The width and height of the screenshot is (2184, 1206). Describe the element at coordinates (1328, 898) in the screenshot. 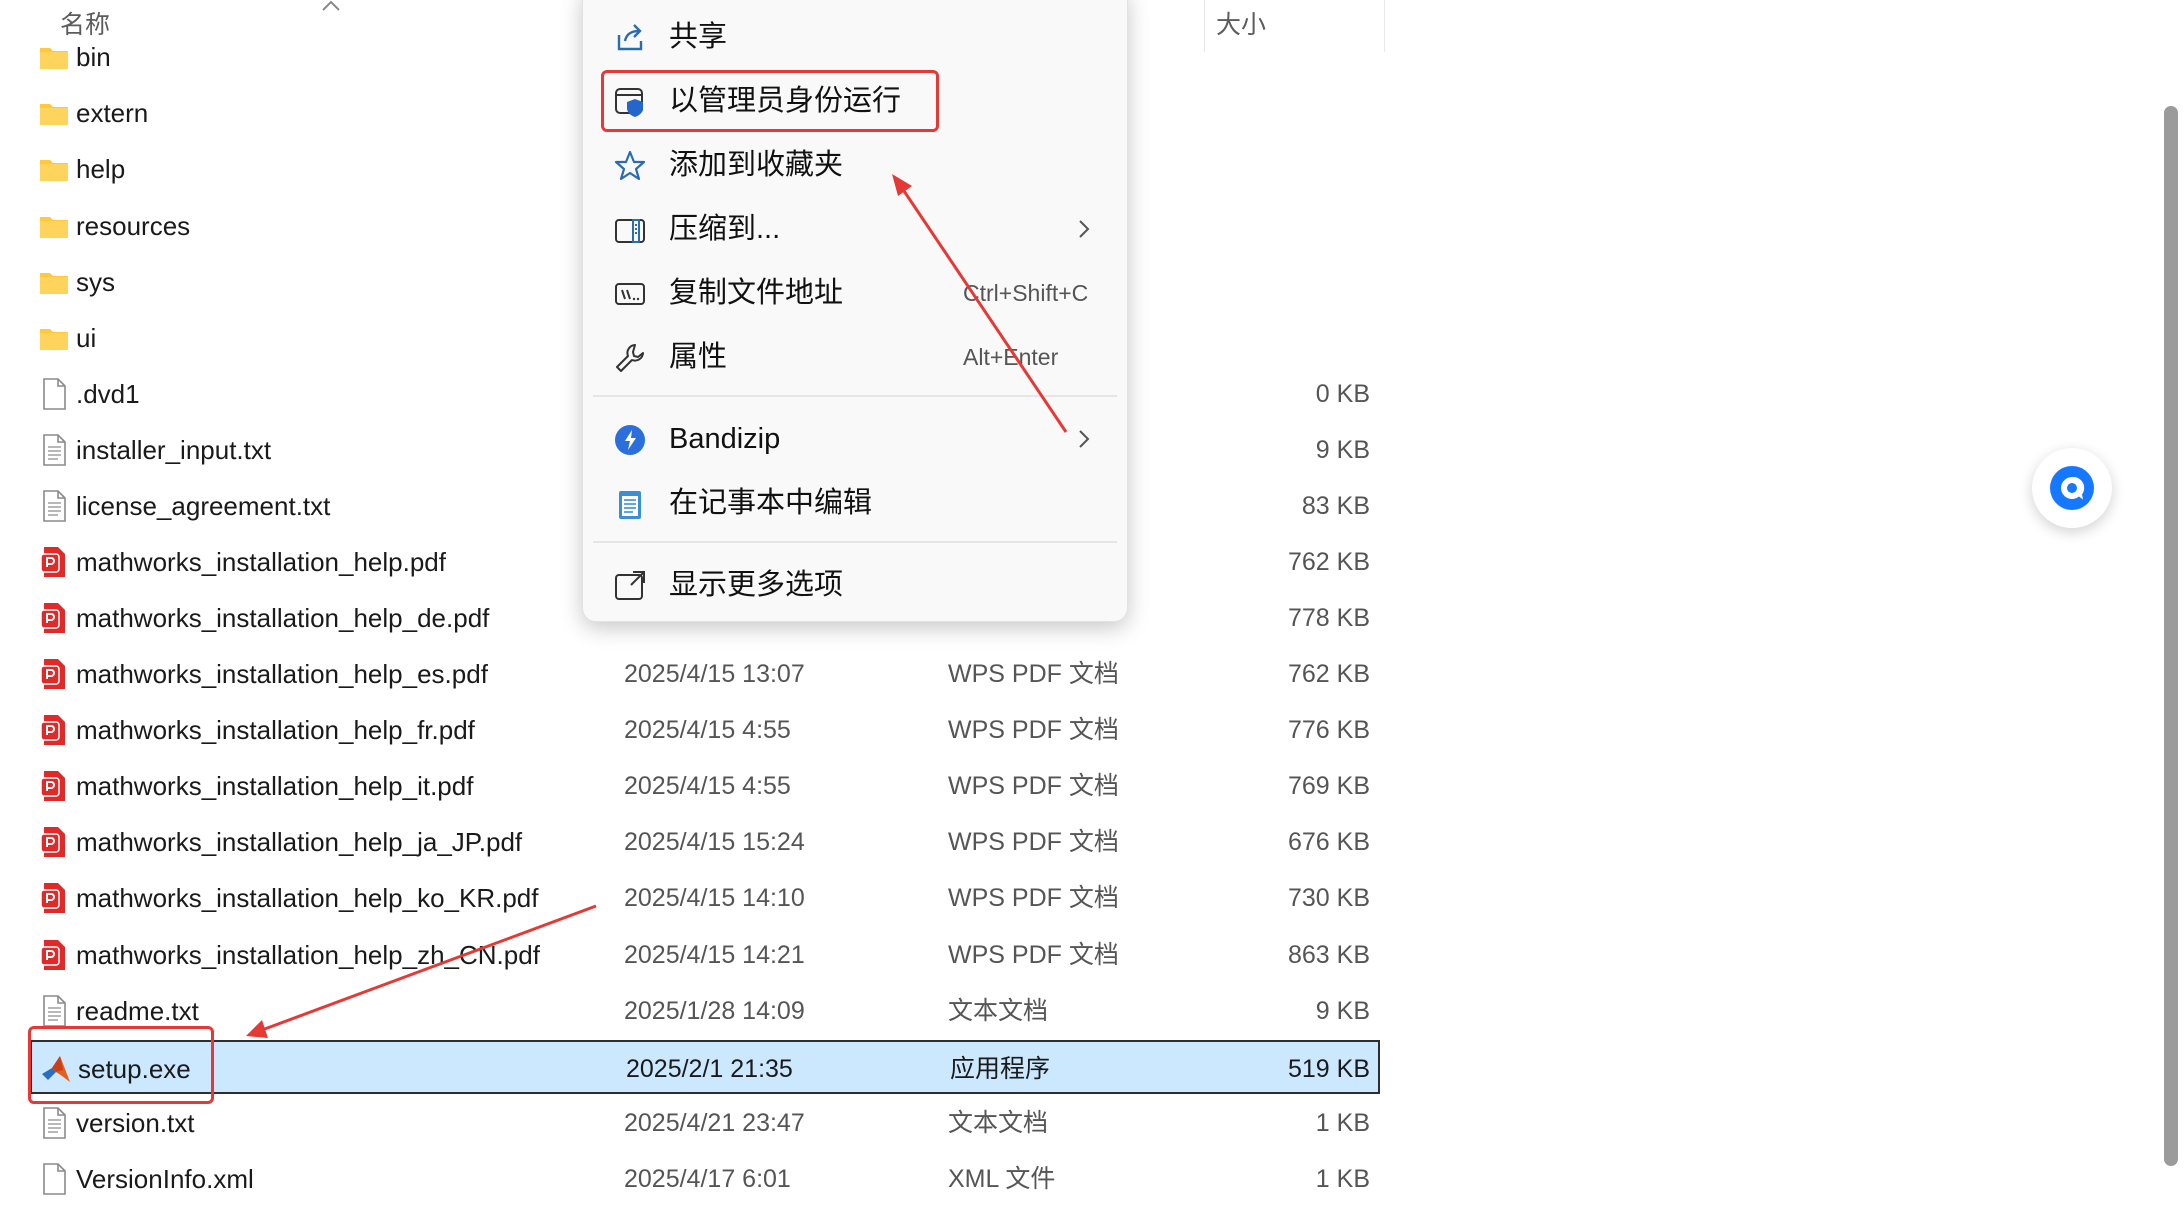

I see `file-size: 730 KB` at that location.